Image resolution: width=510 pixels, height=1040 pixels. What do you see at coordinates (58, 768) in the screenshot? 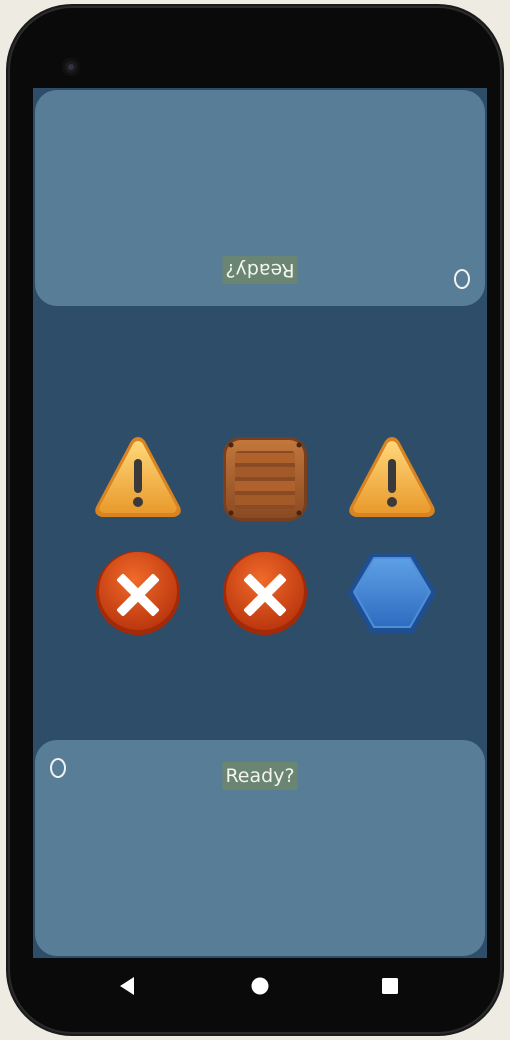
I see `circle-indicator-icon` at bounding box center [58, 768].